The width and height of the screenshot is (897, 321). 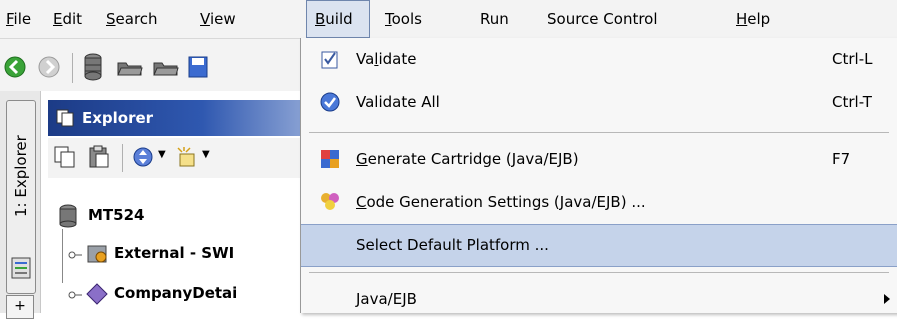 What do you see at coordinates (162, 154) in the screenshot?
I see `sort-dropdown-icon: ▼` at bounding box center [162, 154].